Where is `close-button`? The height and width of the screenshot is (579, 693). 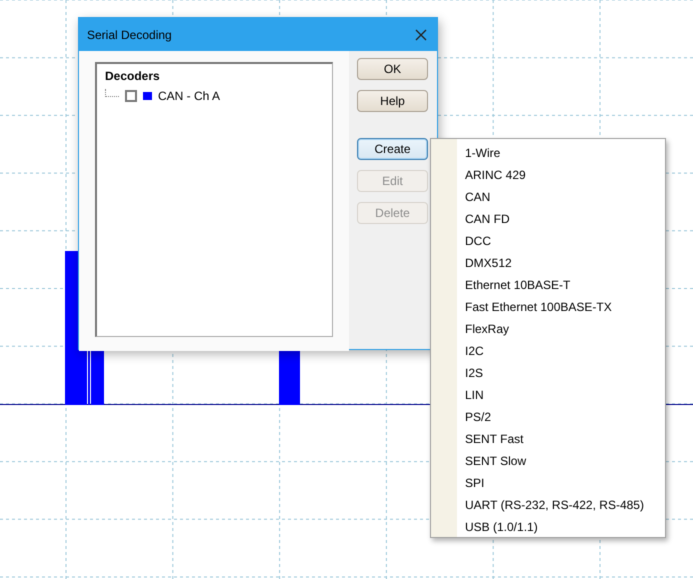
close-button is located at coordinates (421, 34).